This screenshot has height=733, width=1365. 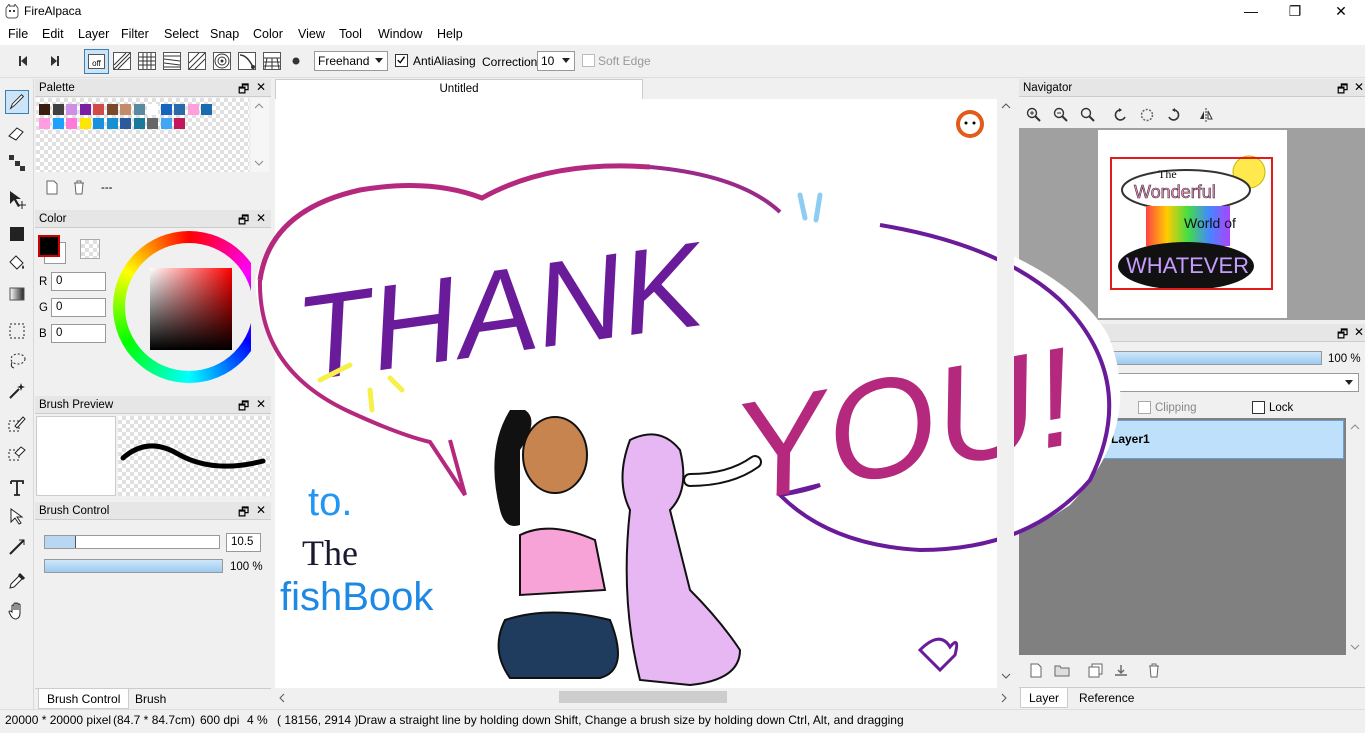 I want to click on lasso-icon, so click(x=17, y=361).